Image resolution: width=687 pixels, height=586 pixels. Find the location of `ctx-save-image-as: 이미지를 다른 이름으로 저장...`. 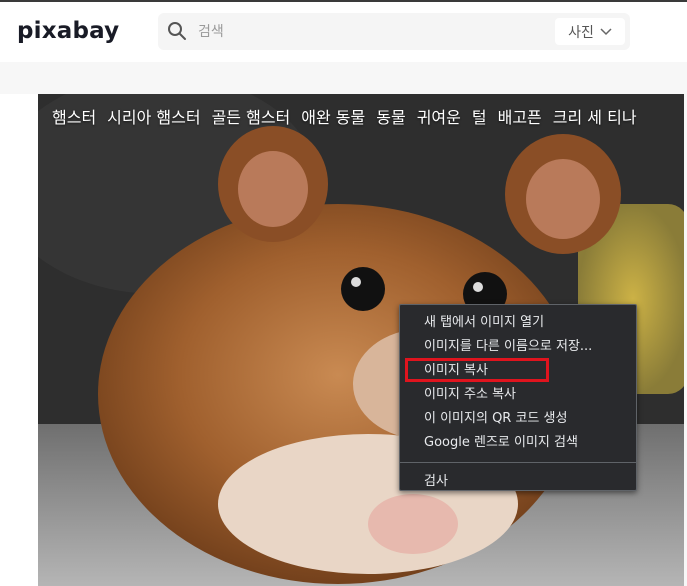

ctx-save-image-as: 이미지를 다른 이름으로 저장... is located at coordinates (518, 347).